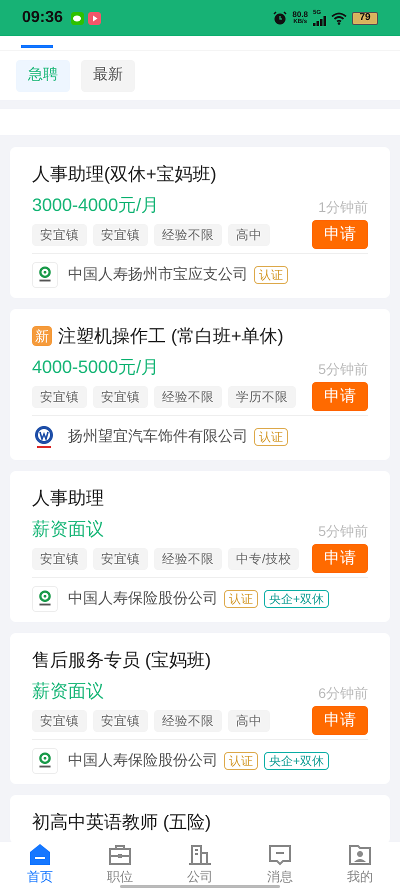  What do you see at coordinates (108, 76) in the screenshot?
I see `filter-chip: 最新` at bounding box center [108, 76].